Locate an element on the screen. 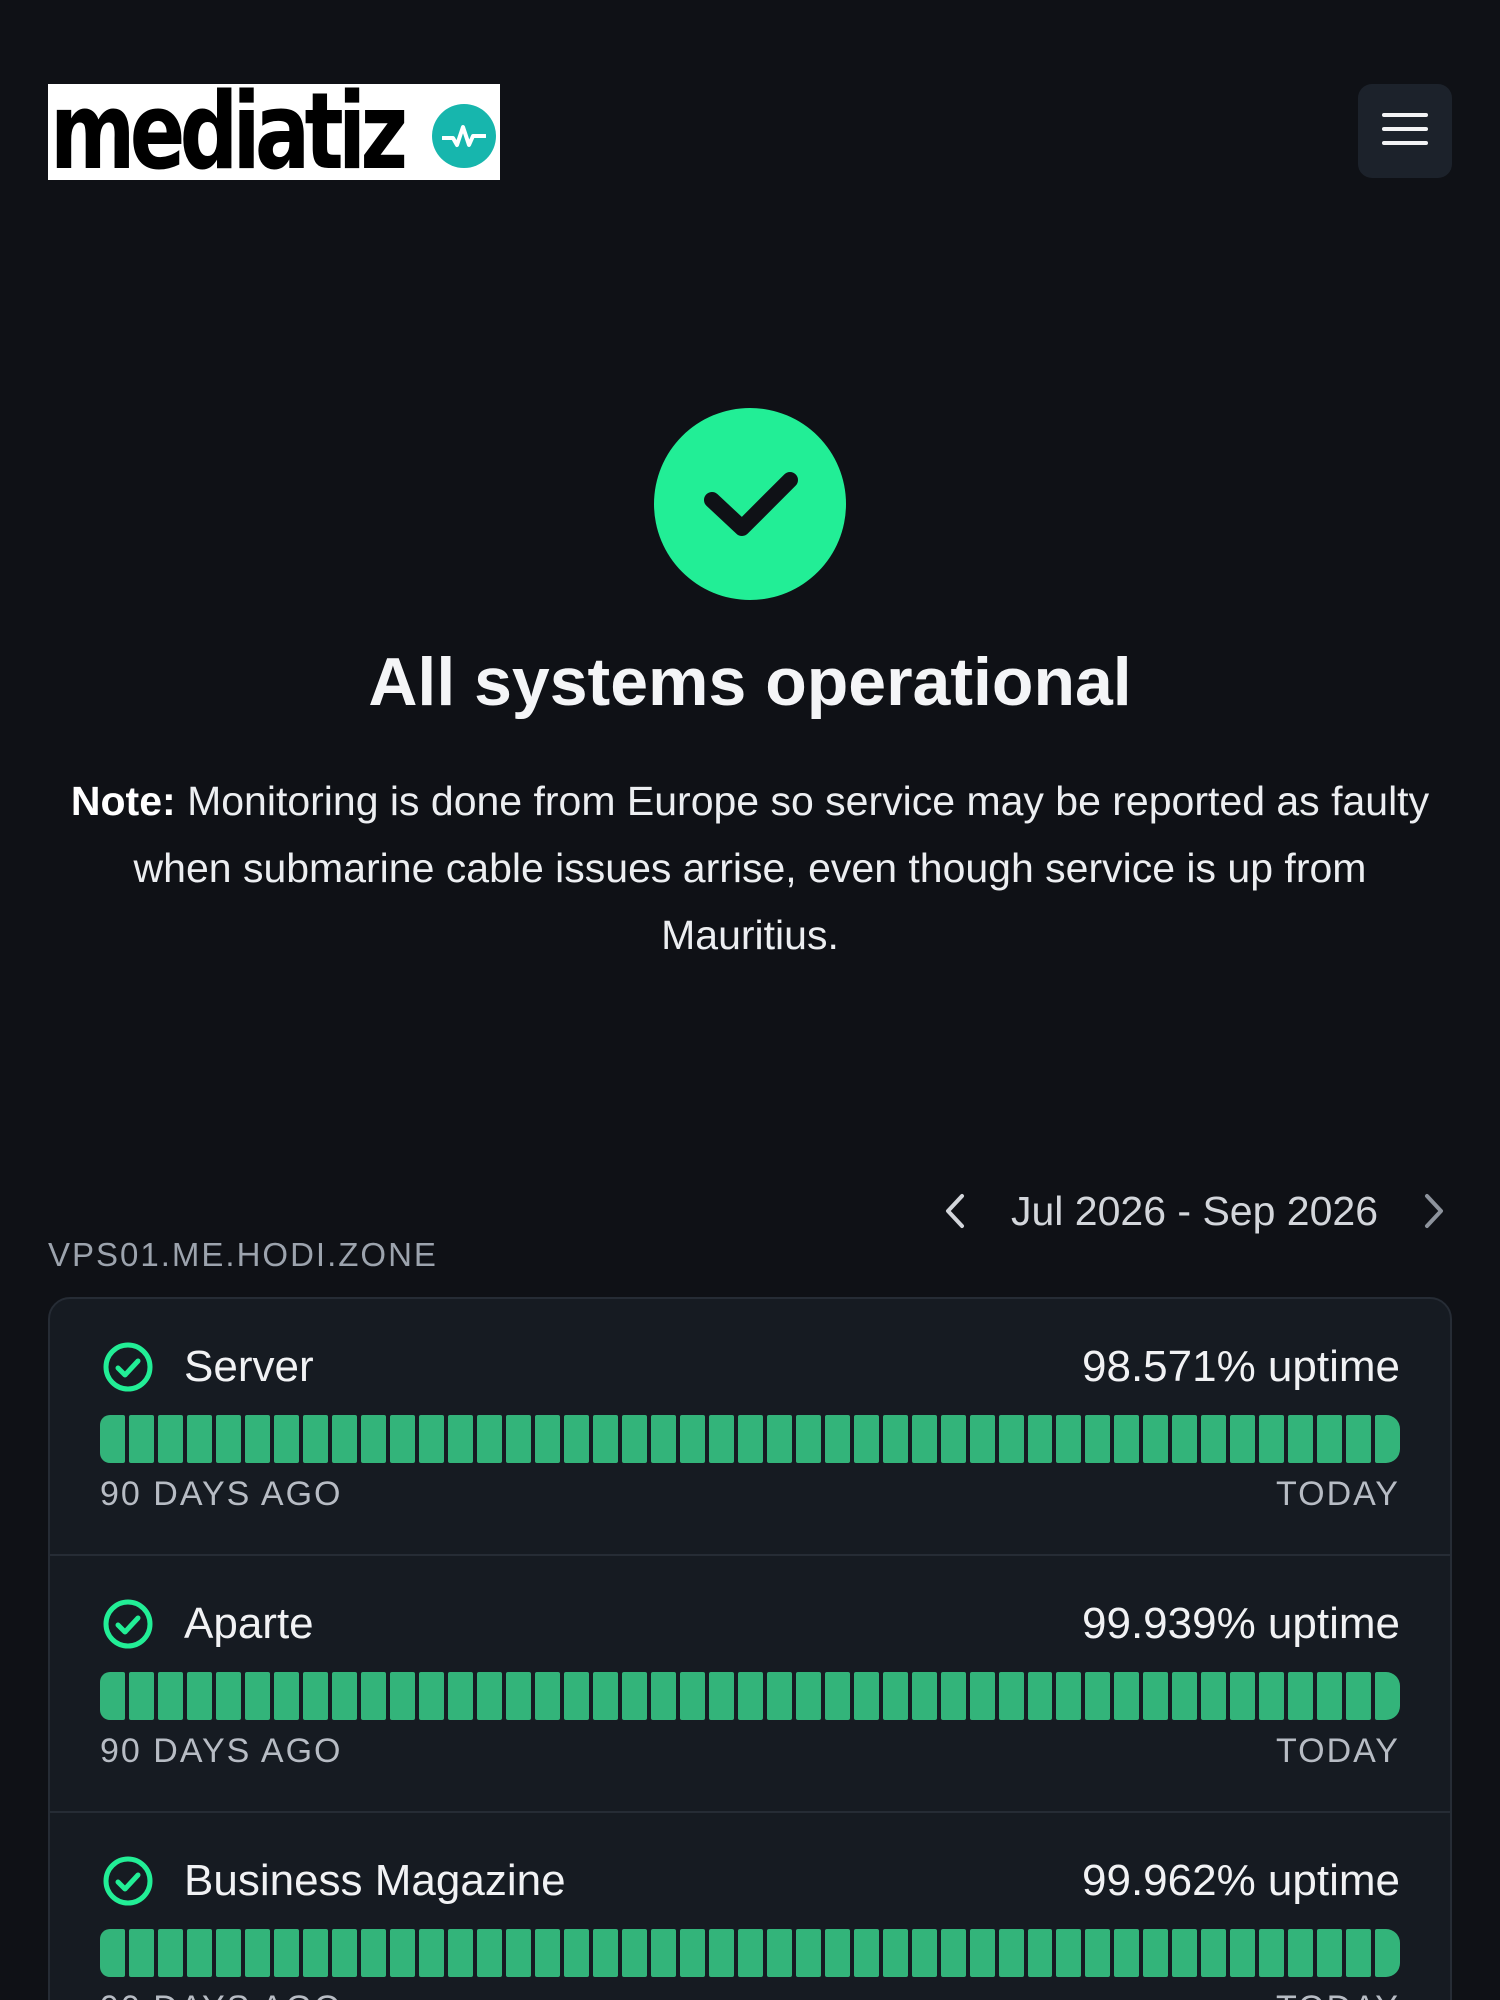 The image size is (1500, 2000). chevron-right-icon is located at coordinates (1434, 1211).